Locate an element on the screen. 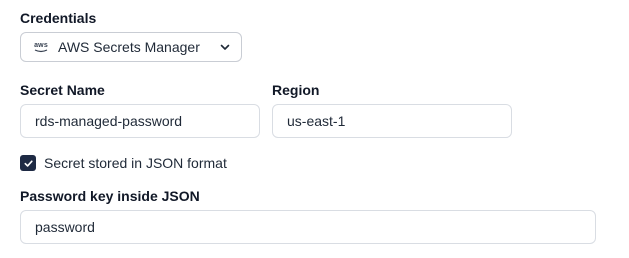 The height and width of the screenshot is (258, 629). checkmark-icon is located at coordinates (28, 163).